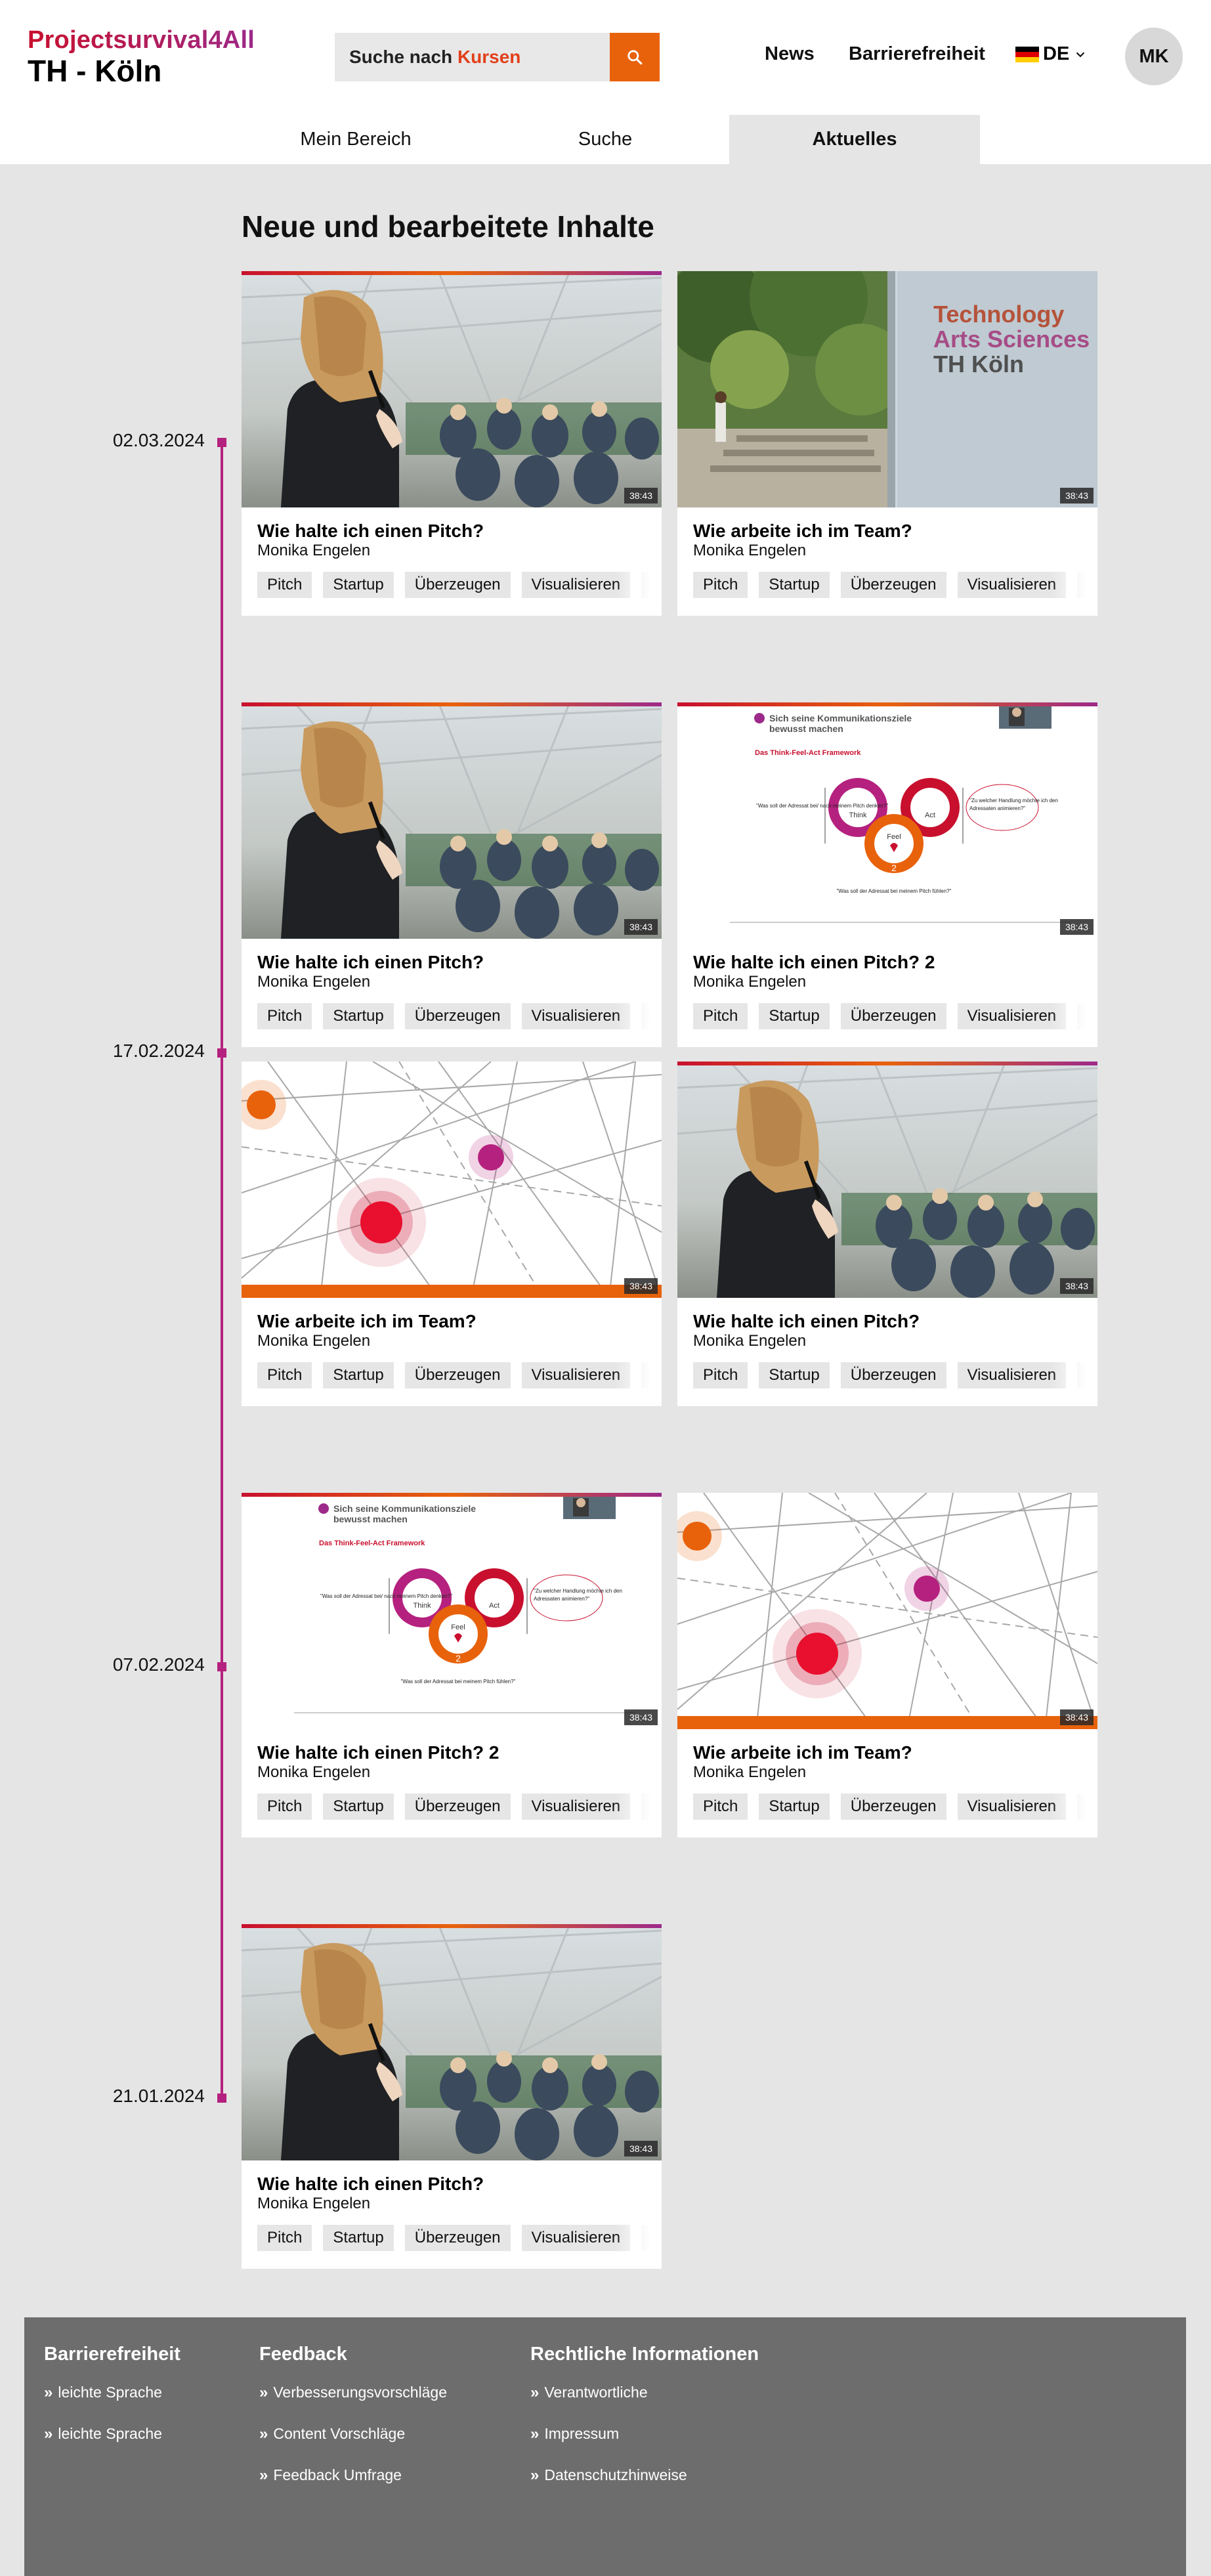 The height and width of the screenshot is (2576, 1211). I want to click on timeline-date: 21.01.2024, so click(158, 2096).